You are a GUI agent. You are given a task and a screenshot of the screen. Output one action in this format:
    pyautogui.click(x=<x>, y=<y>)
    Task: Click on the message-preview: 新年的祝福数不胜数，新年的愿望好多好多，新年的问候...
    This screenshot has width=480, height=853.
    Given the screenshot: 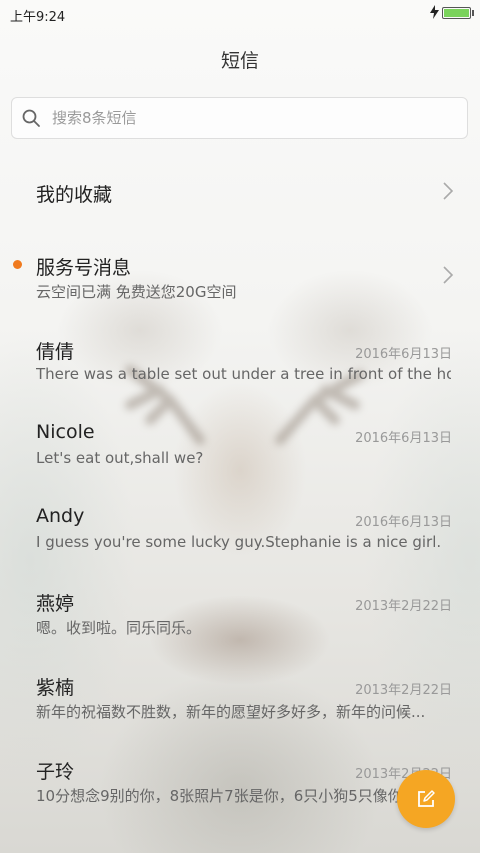 What is the action you would take?
    pyautogui.click(x=231, y=712)
    